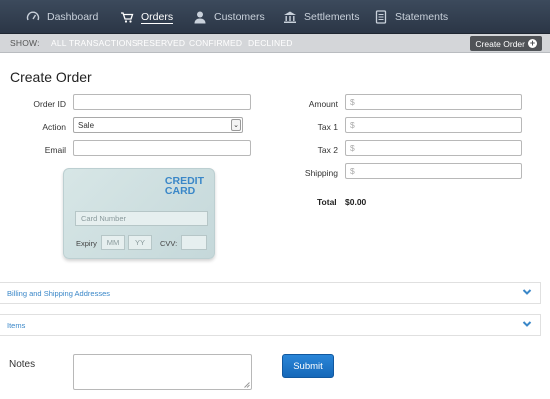  What do you see at coordinates (270, 325) in the screenshot?
I see `items-accordion: Items` at bounding box center [270, 325].